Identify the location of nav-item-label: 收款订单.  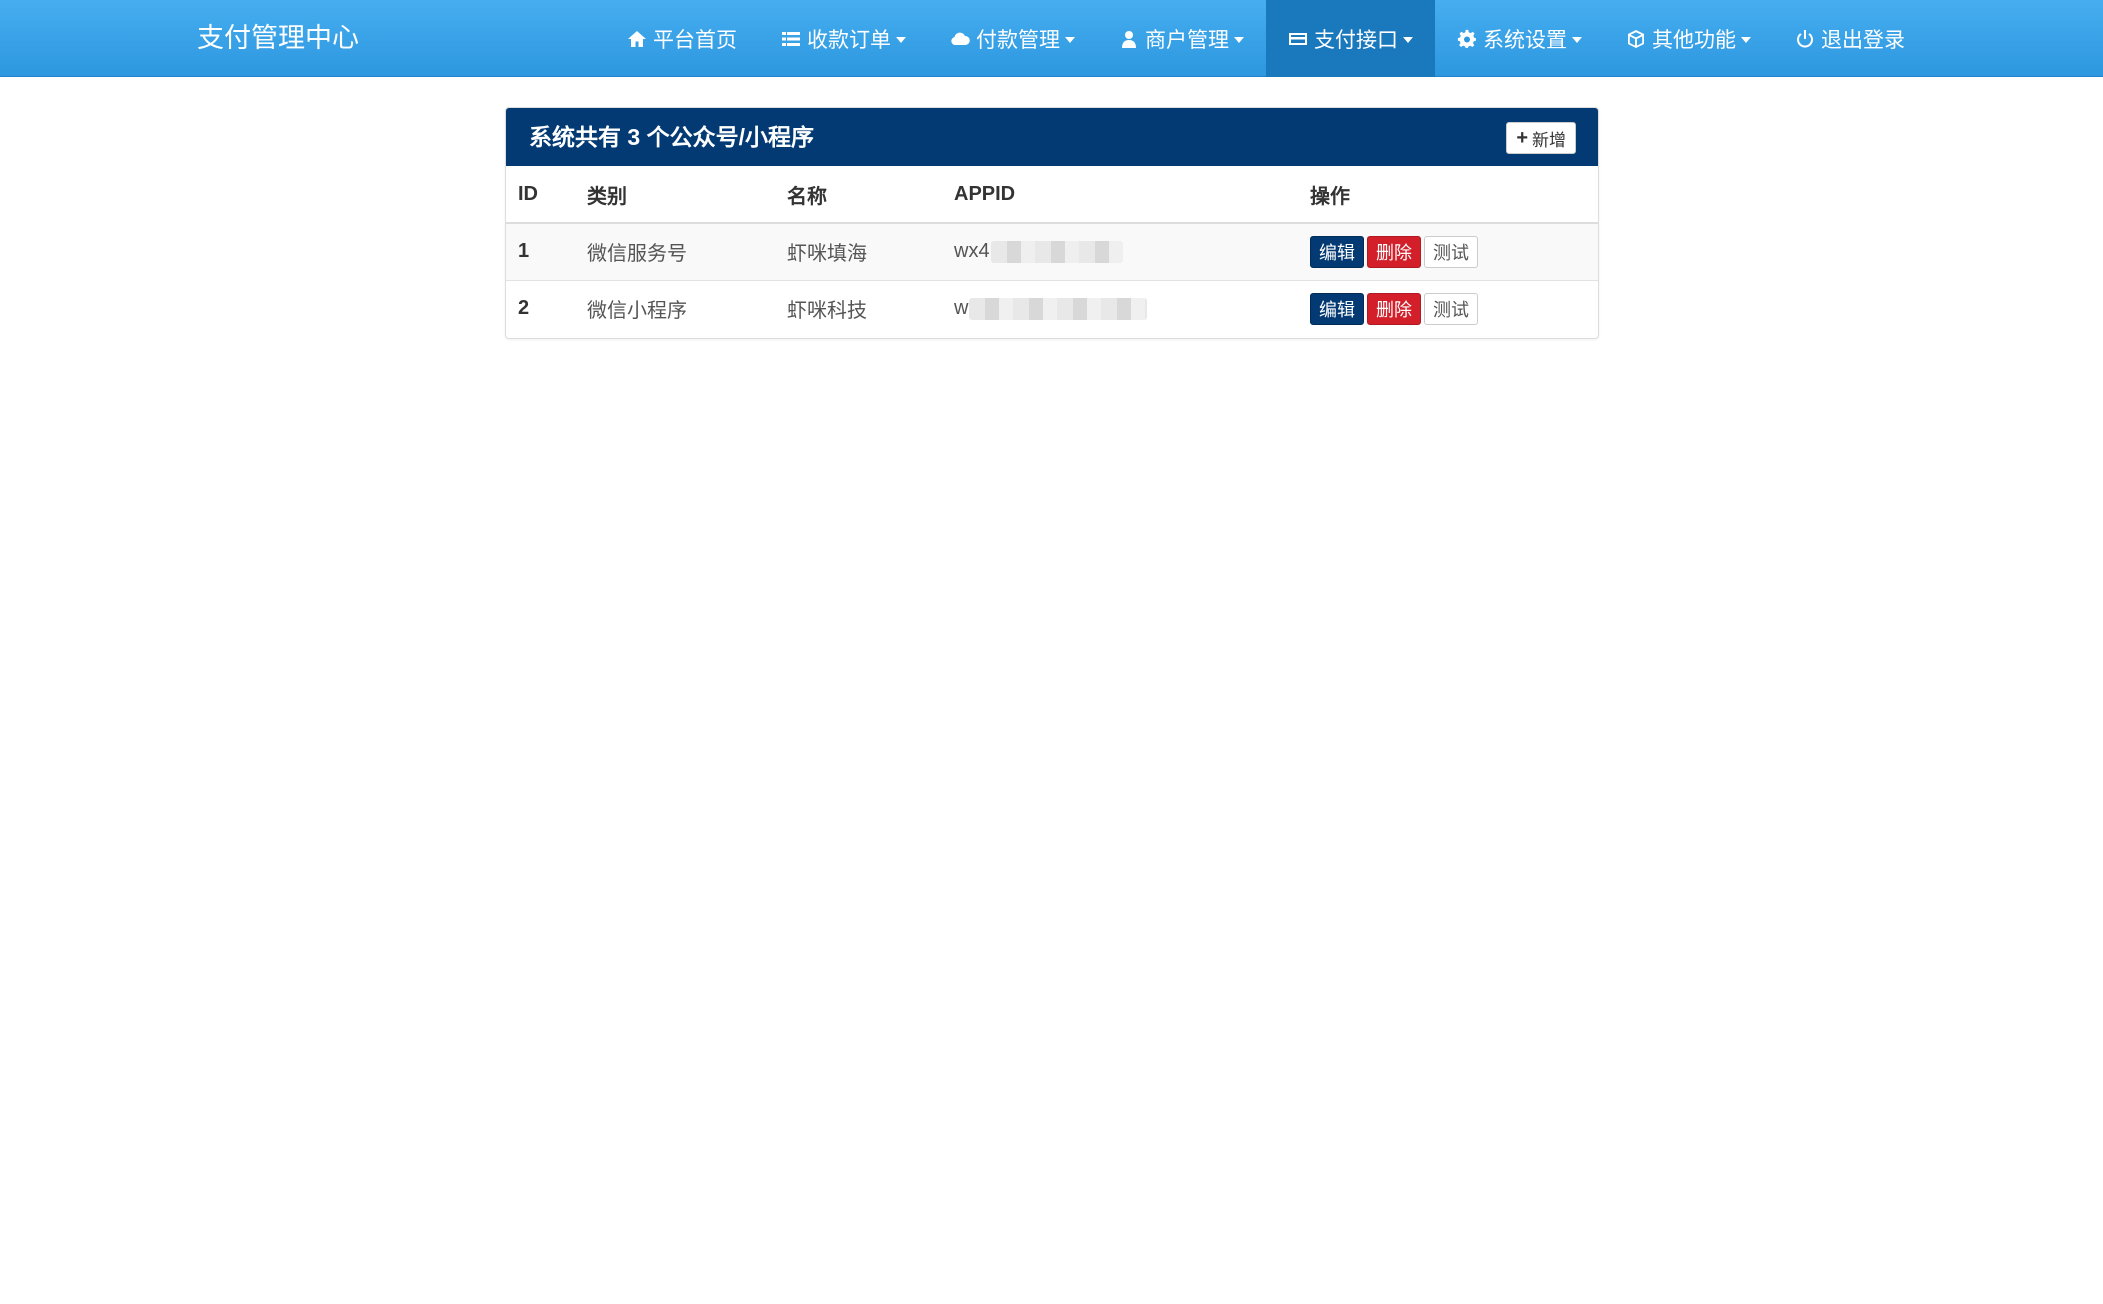
(849, 40).